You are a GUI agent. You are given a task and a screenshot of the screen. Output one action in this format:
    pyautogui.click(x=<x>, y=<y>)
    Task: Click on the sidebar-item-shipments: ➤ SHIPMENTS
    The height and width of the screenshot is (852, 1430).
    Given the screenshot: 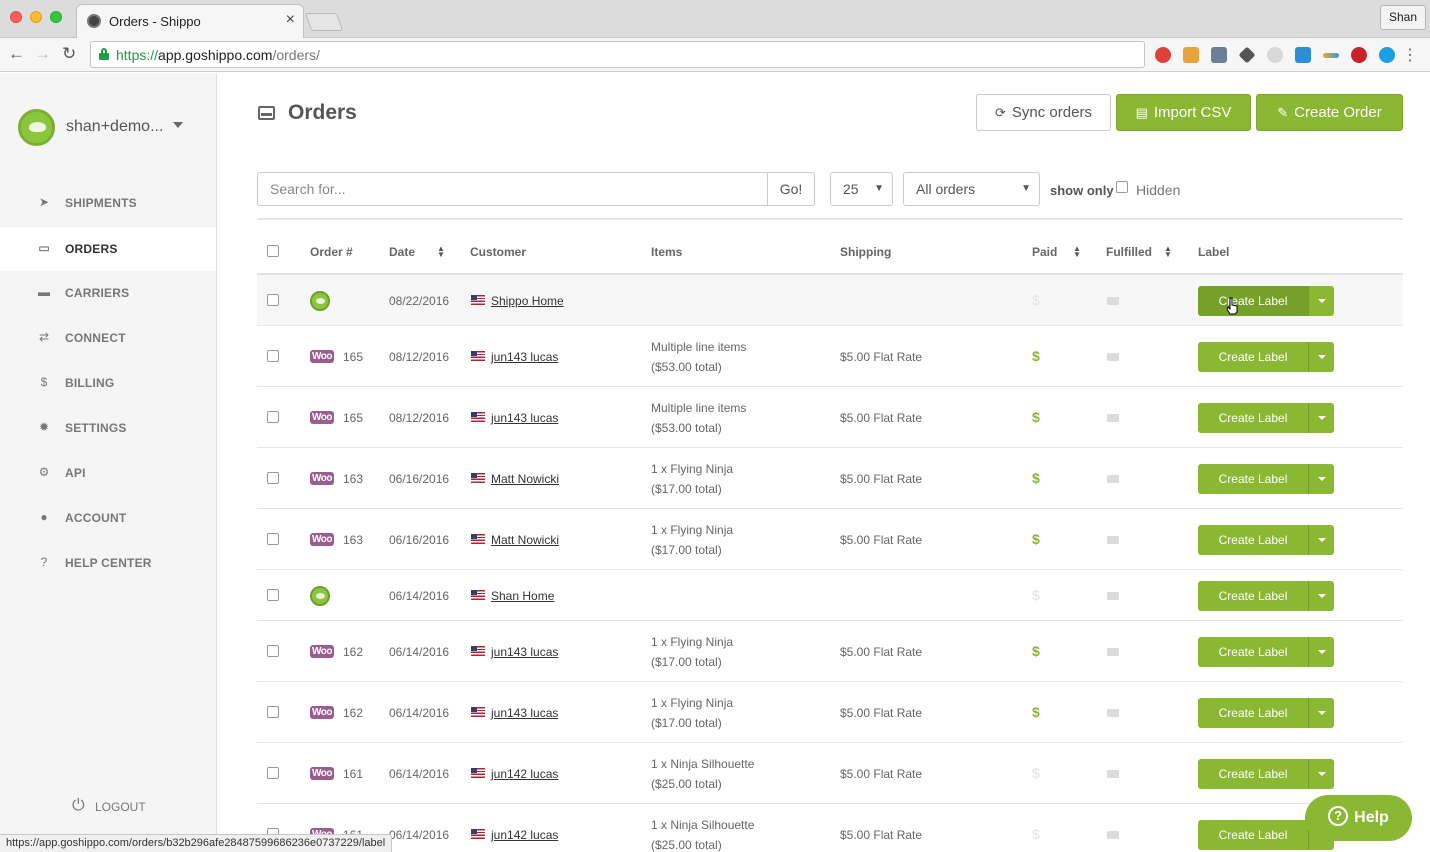 What is the action you would take?
    pyautogui.click(x=108, y=203)
    